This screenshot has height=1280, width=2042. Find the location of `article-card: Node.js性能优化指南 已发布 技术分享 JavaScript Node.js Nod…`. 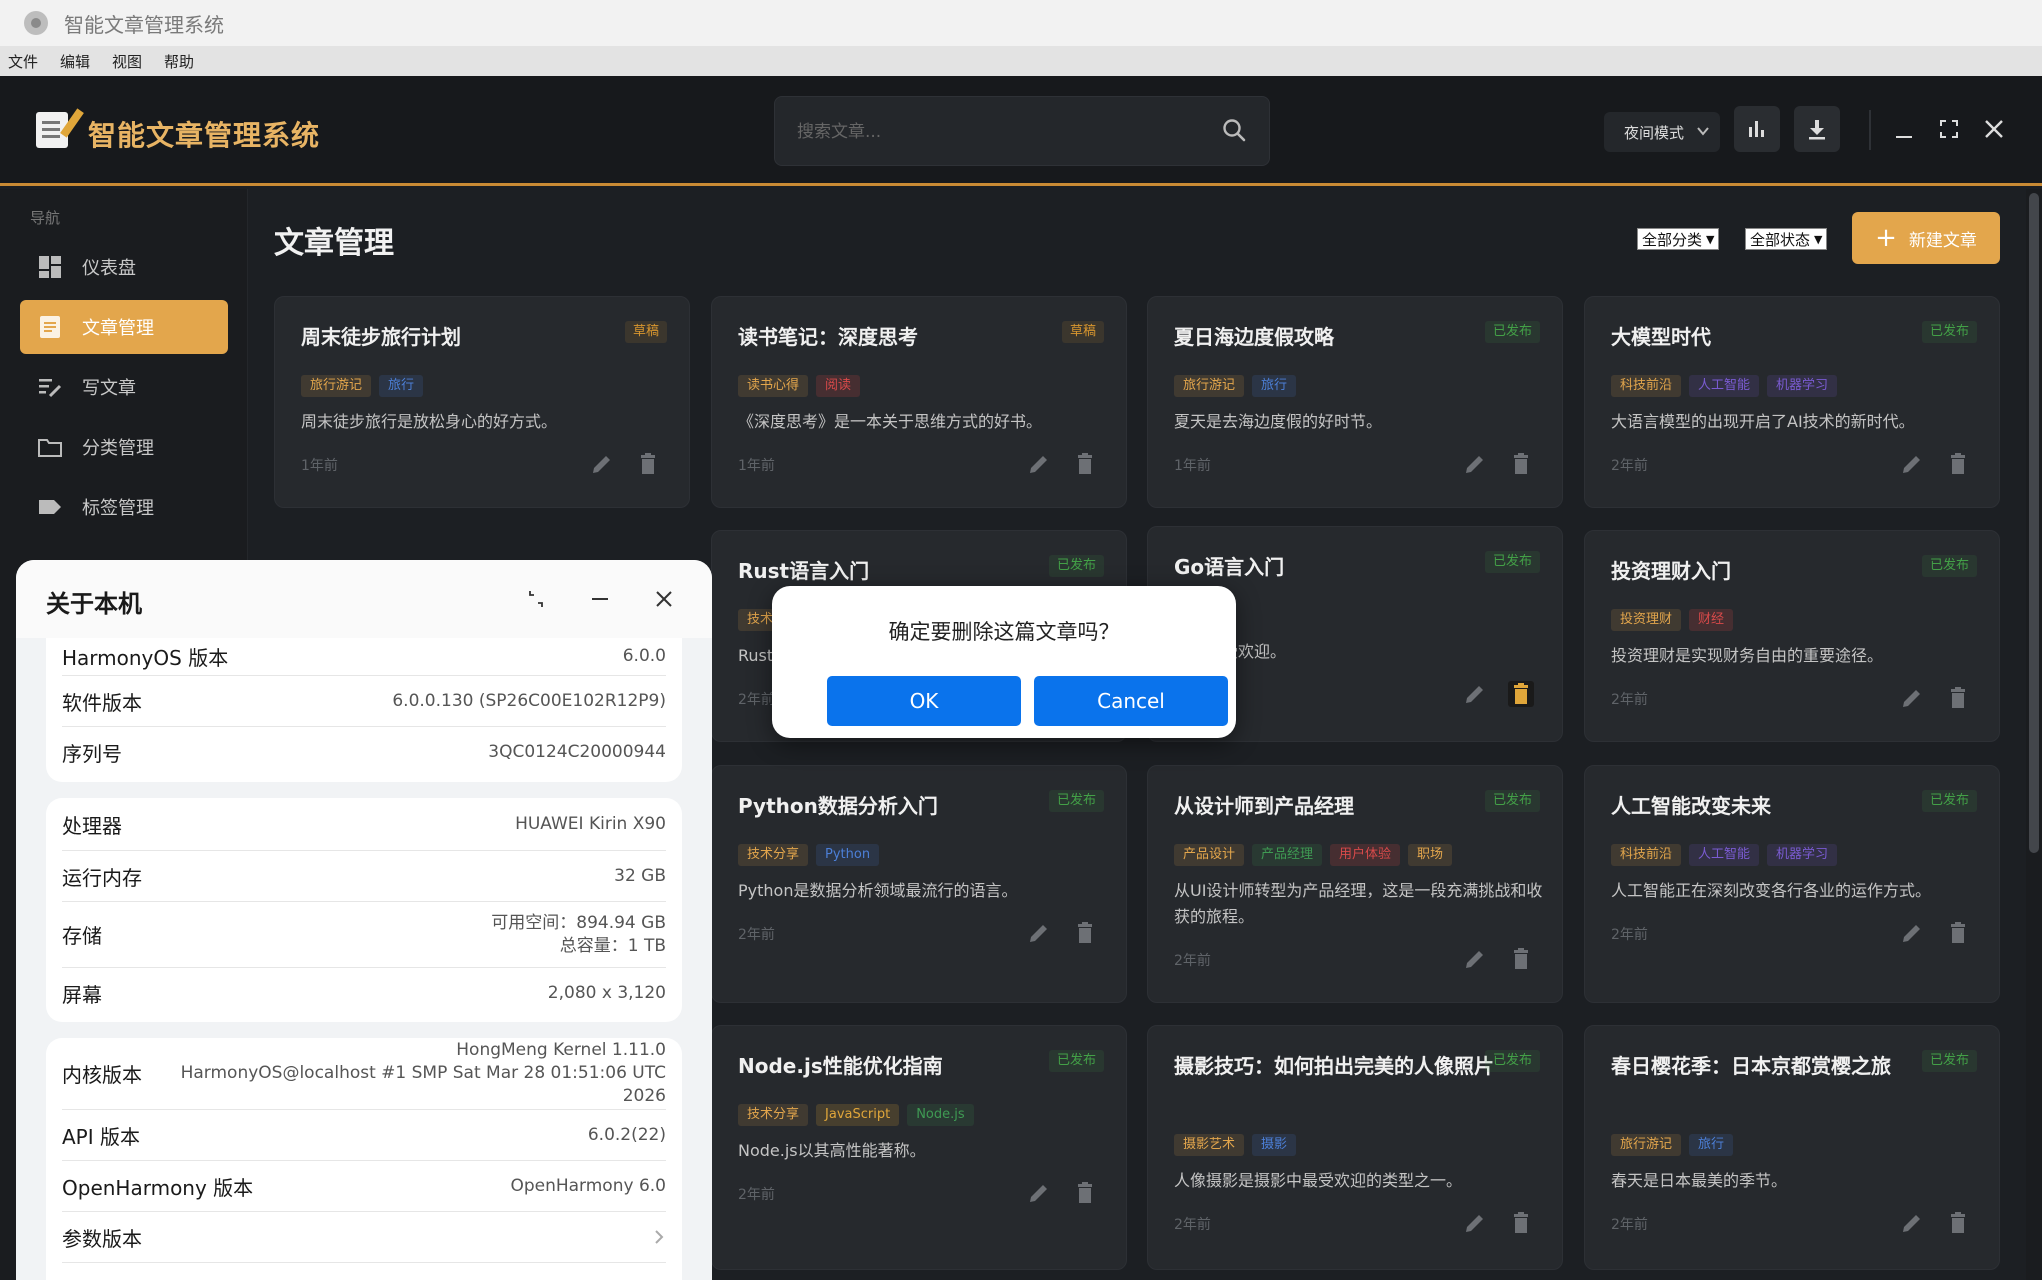

article-card: Node.js性能优化指南 已发布 技术分享 JavaScript Node.js Nod… is located at coordinates (919, 1147).